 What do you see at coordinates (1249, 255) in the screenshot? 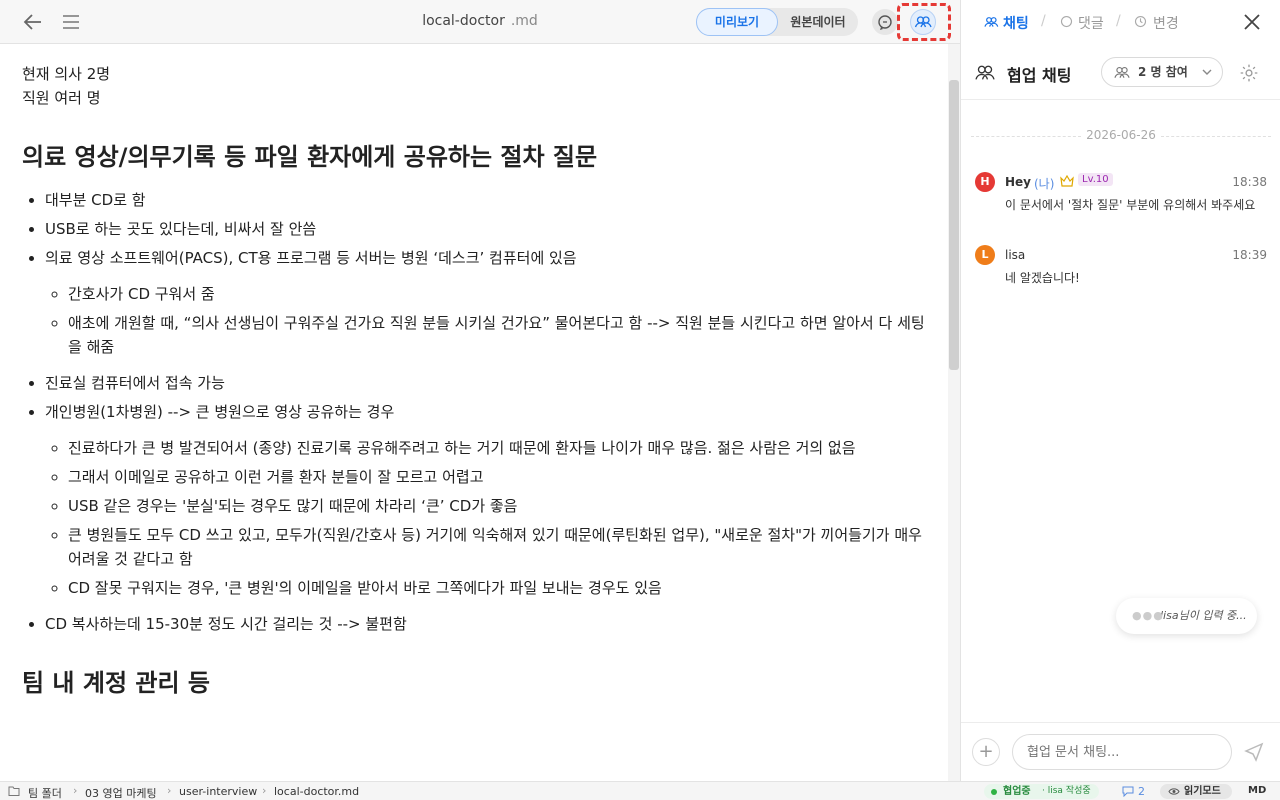
I see `message-time: 18:39` at bounding box center [1249, 255].